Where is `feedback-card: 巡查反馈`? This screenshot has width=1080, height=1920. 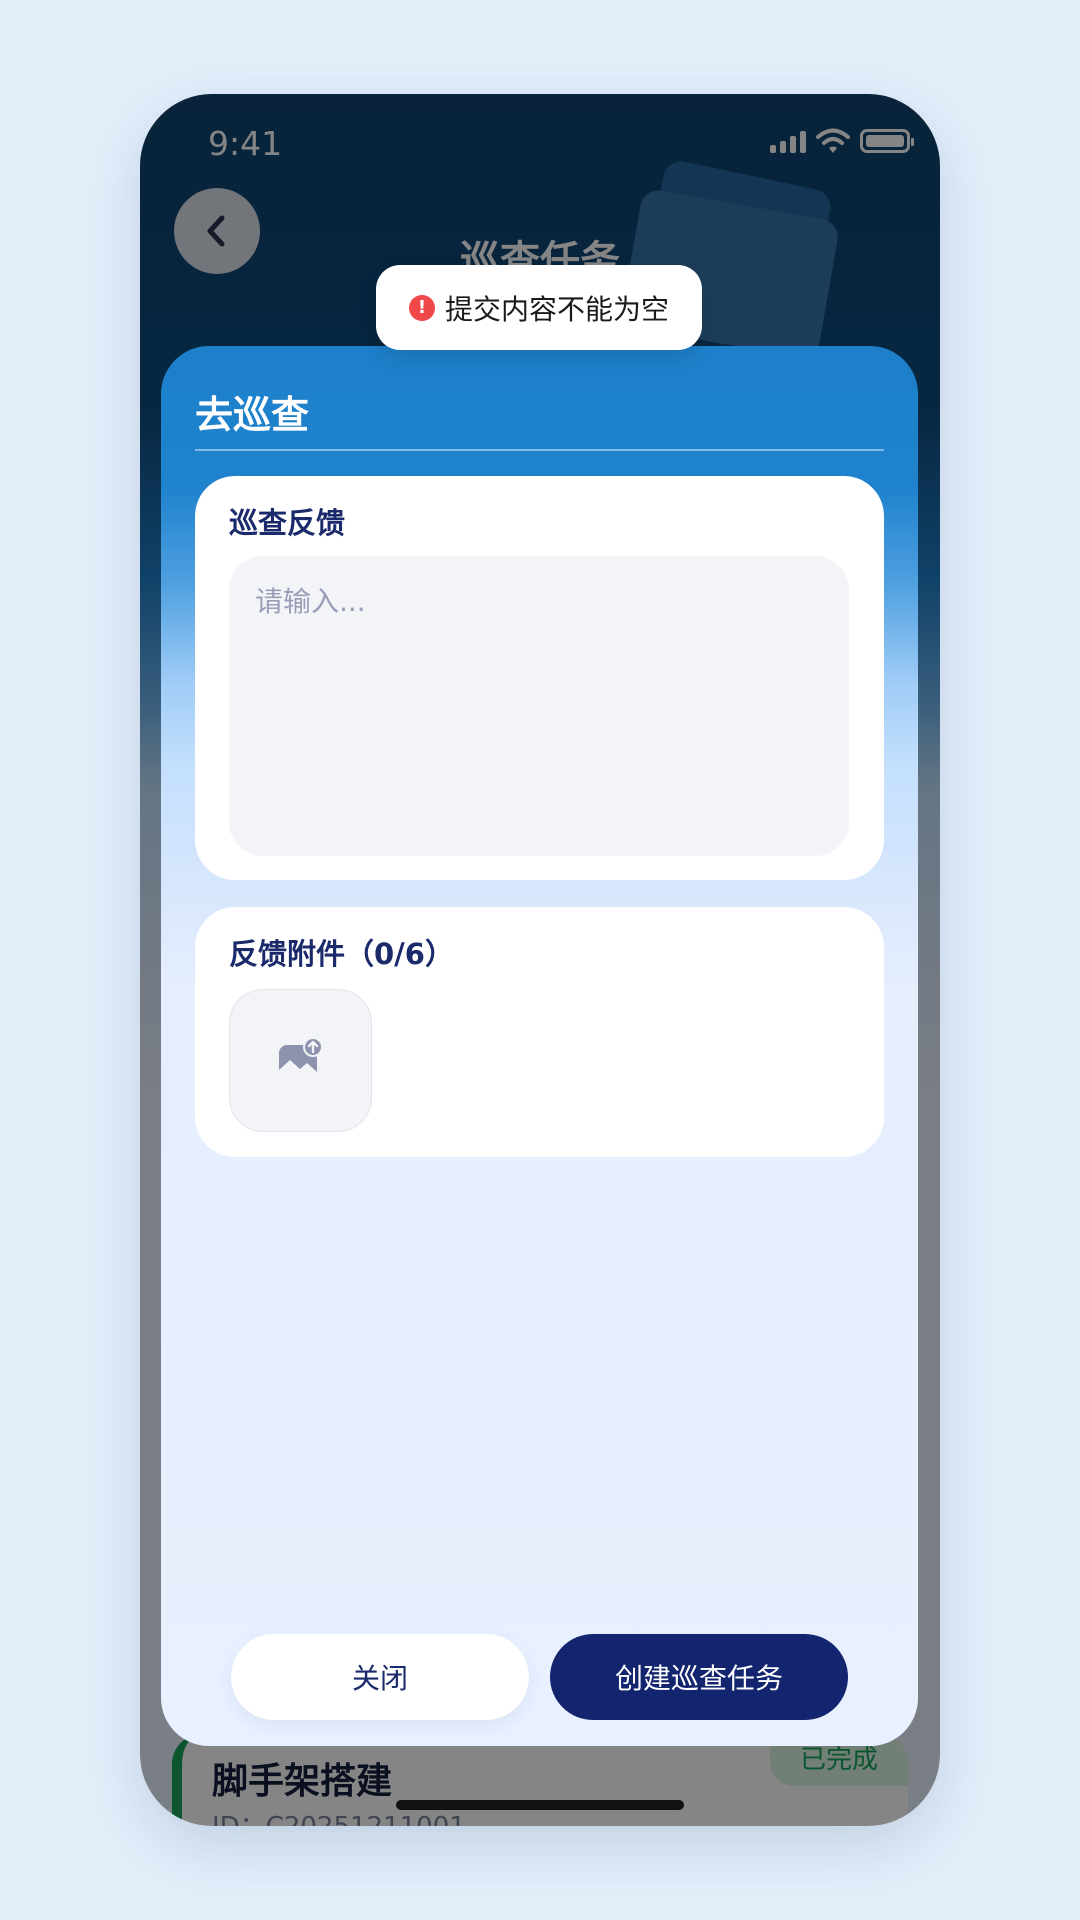
feedback-card: 巡查反馈 is located at coordinates (539, 678).